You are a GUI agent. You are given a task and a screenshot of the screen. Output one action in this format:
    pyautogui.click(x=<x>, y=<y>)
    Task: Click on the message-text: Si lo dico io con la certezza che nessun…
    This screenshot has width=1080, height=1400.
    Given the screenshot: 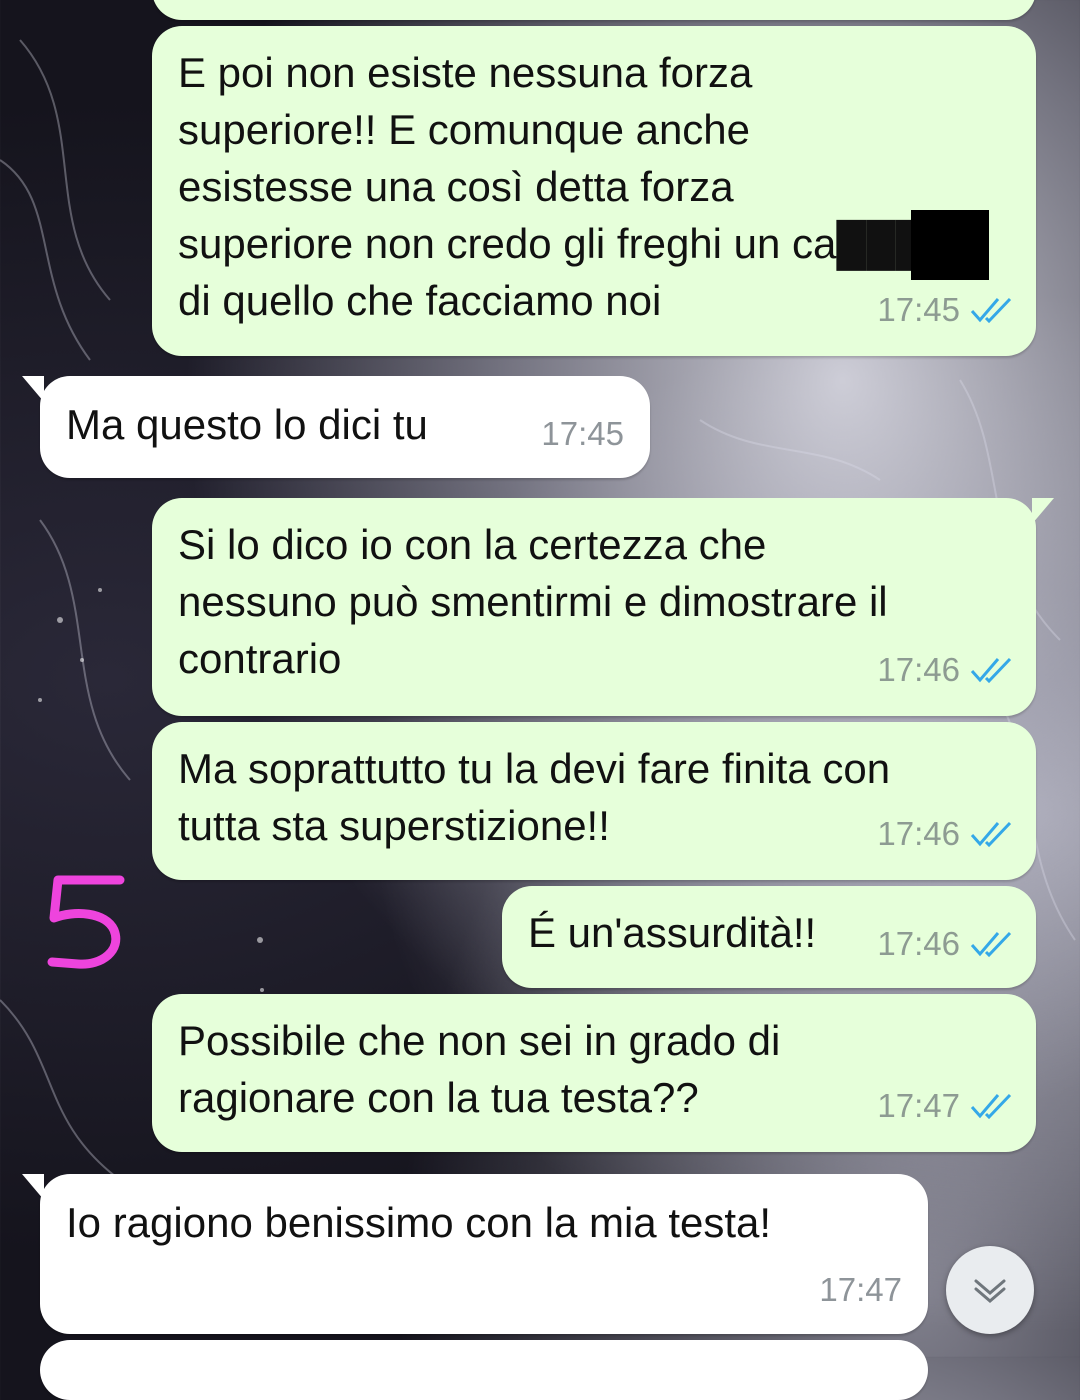 What is the action you would take?
    pyautogui.click(x=533, y=601)
    